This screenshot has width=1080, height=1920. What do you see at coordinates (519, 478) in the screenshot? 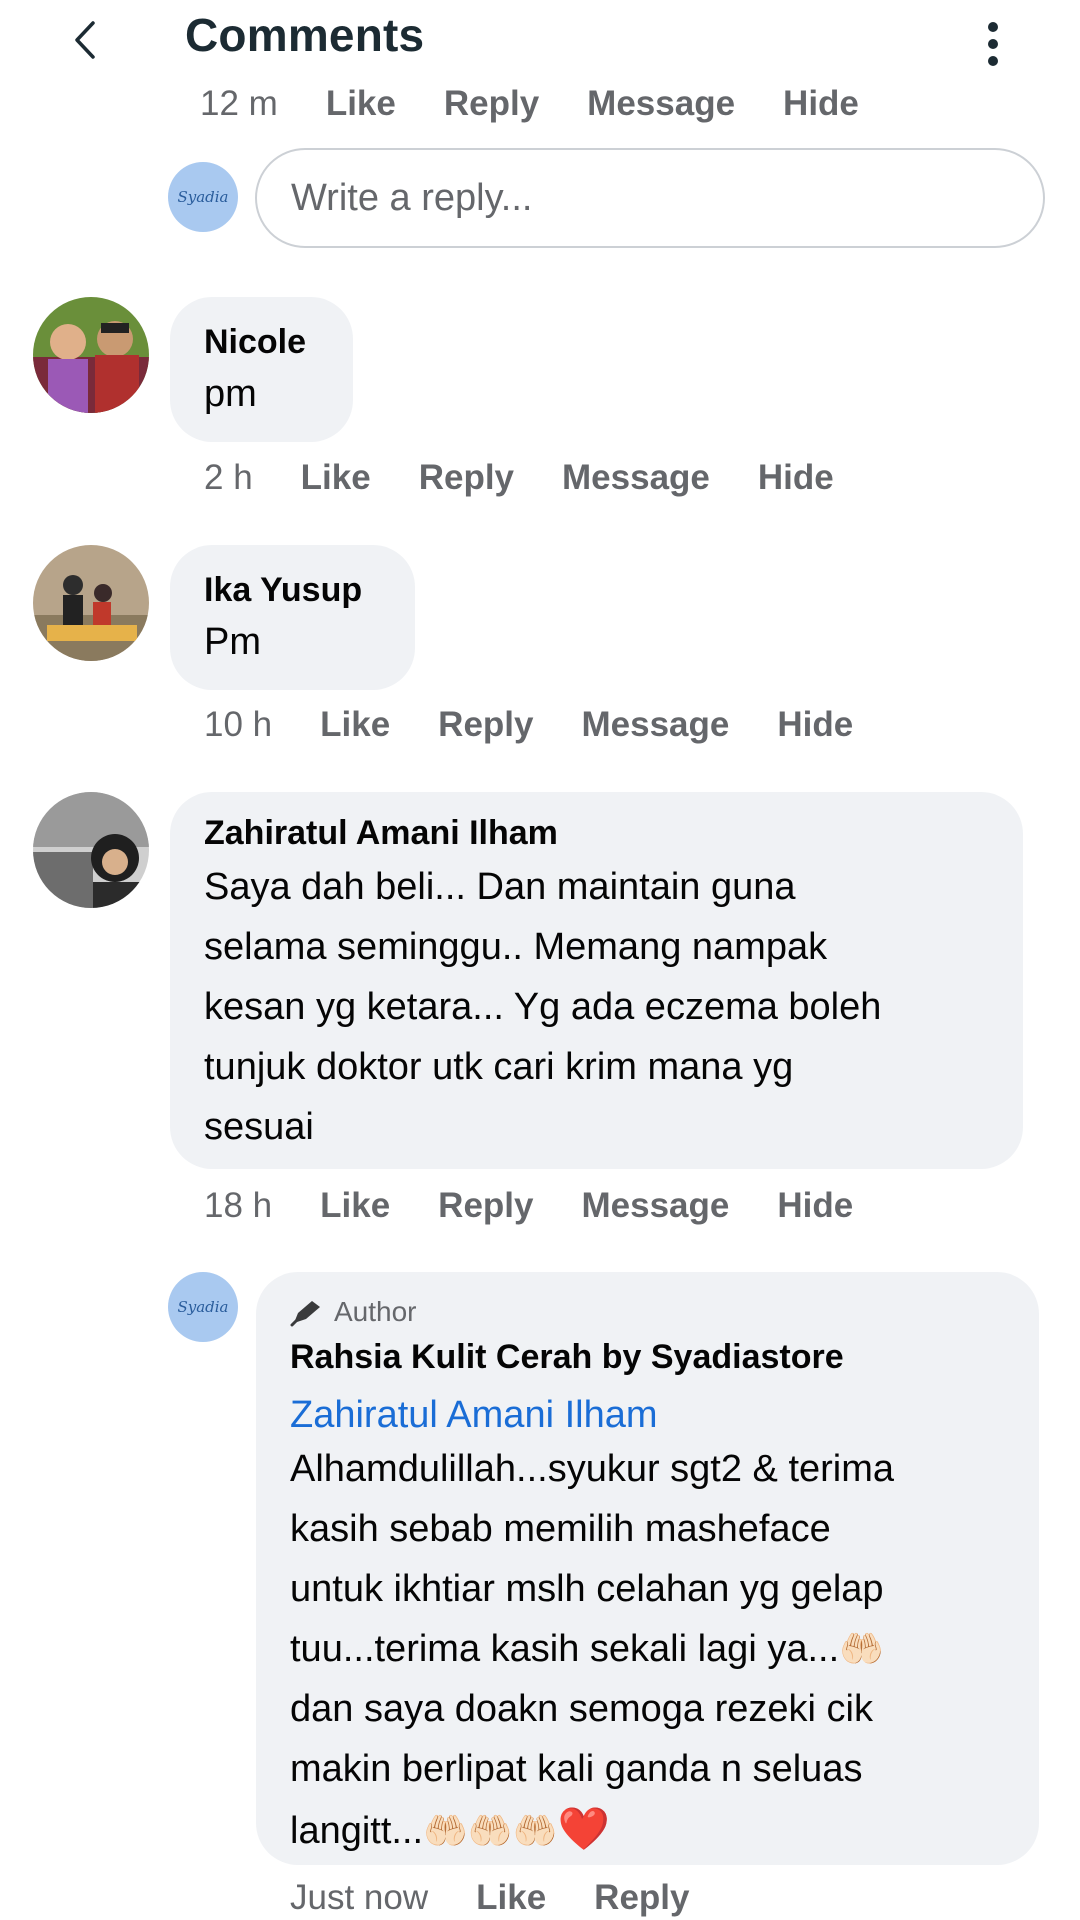
I see `comment-actions: 2 h Like Reply Message Hide` at bounding box center [519, 478].